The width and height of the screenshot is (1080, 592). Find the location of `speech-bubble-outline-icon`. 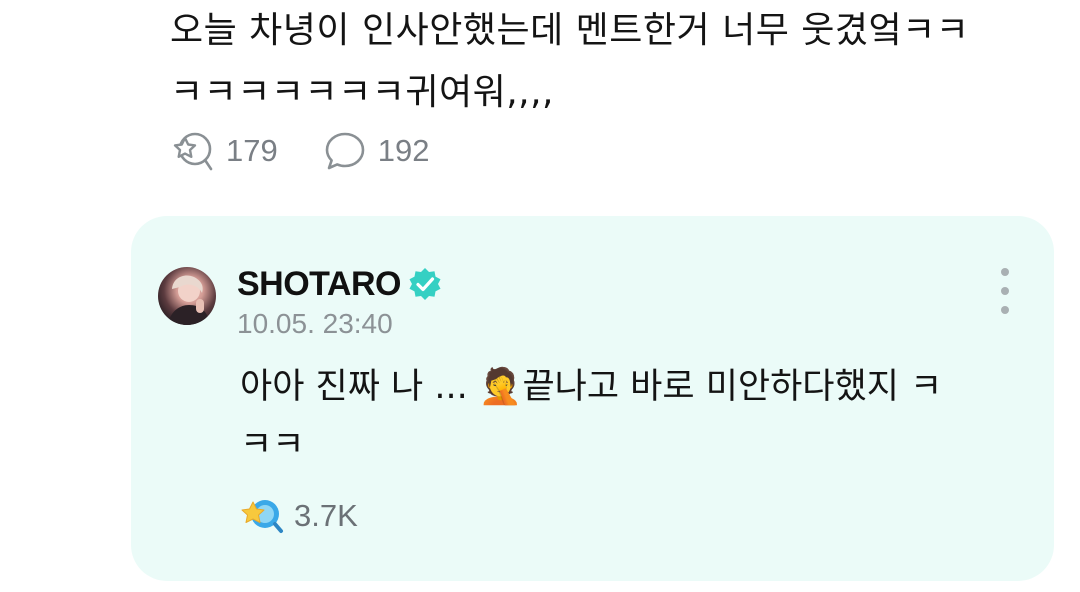

speech-bubble-outline-icon is located at coordinates (345, 151).